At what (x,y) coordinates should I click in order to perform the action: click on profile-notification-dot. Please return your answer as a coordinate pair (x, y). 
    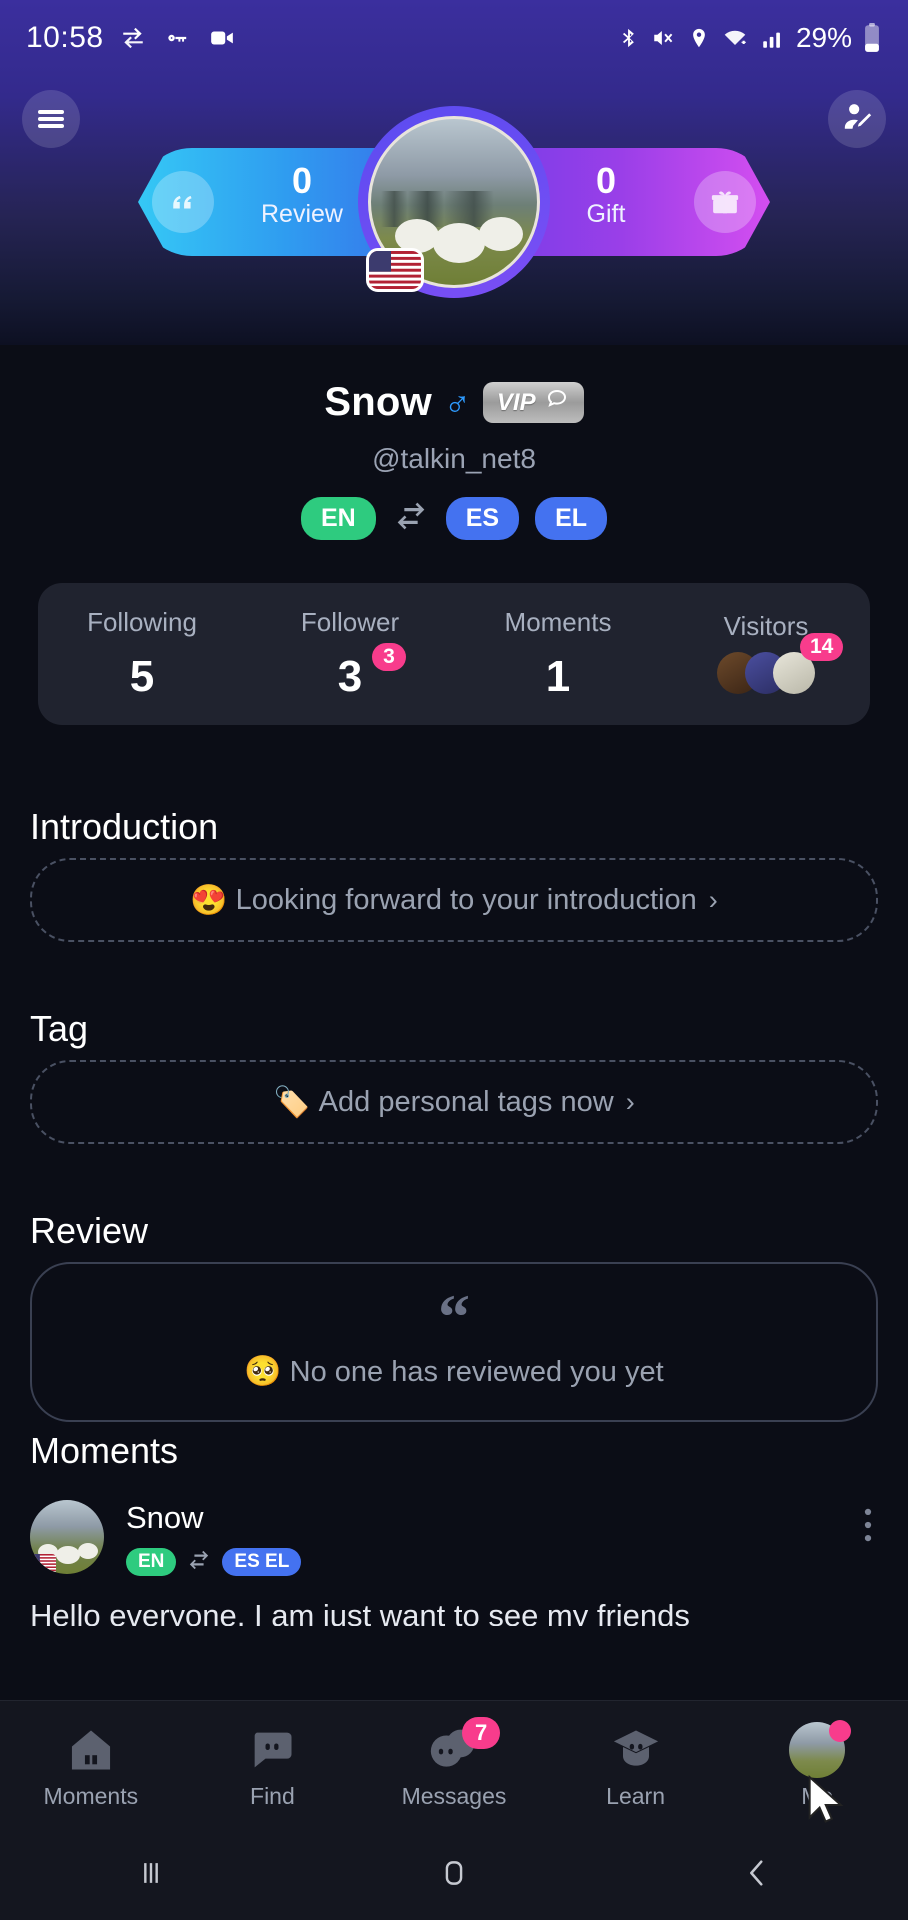
    Looking at the image, I should click on (840, 1731).